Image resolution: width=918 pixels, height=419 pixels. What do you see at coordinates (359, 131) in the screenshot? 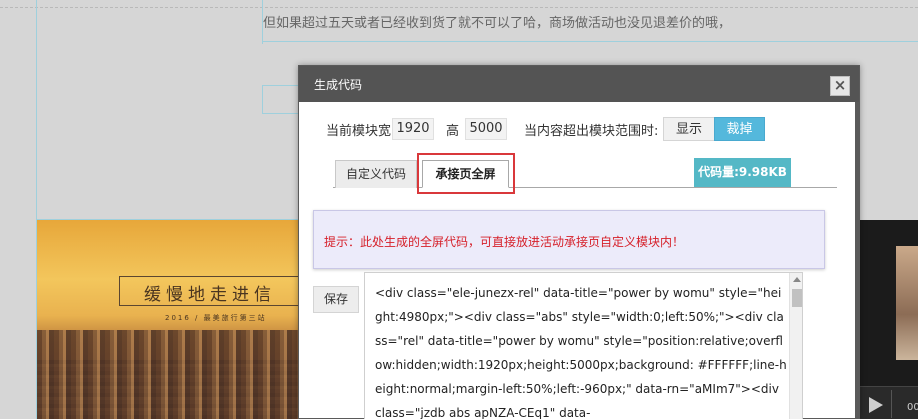
I see `module-width-label: 当前模块宽` at bounding box center [359, 131].